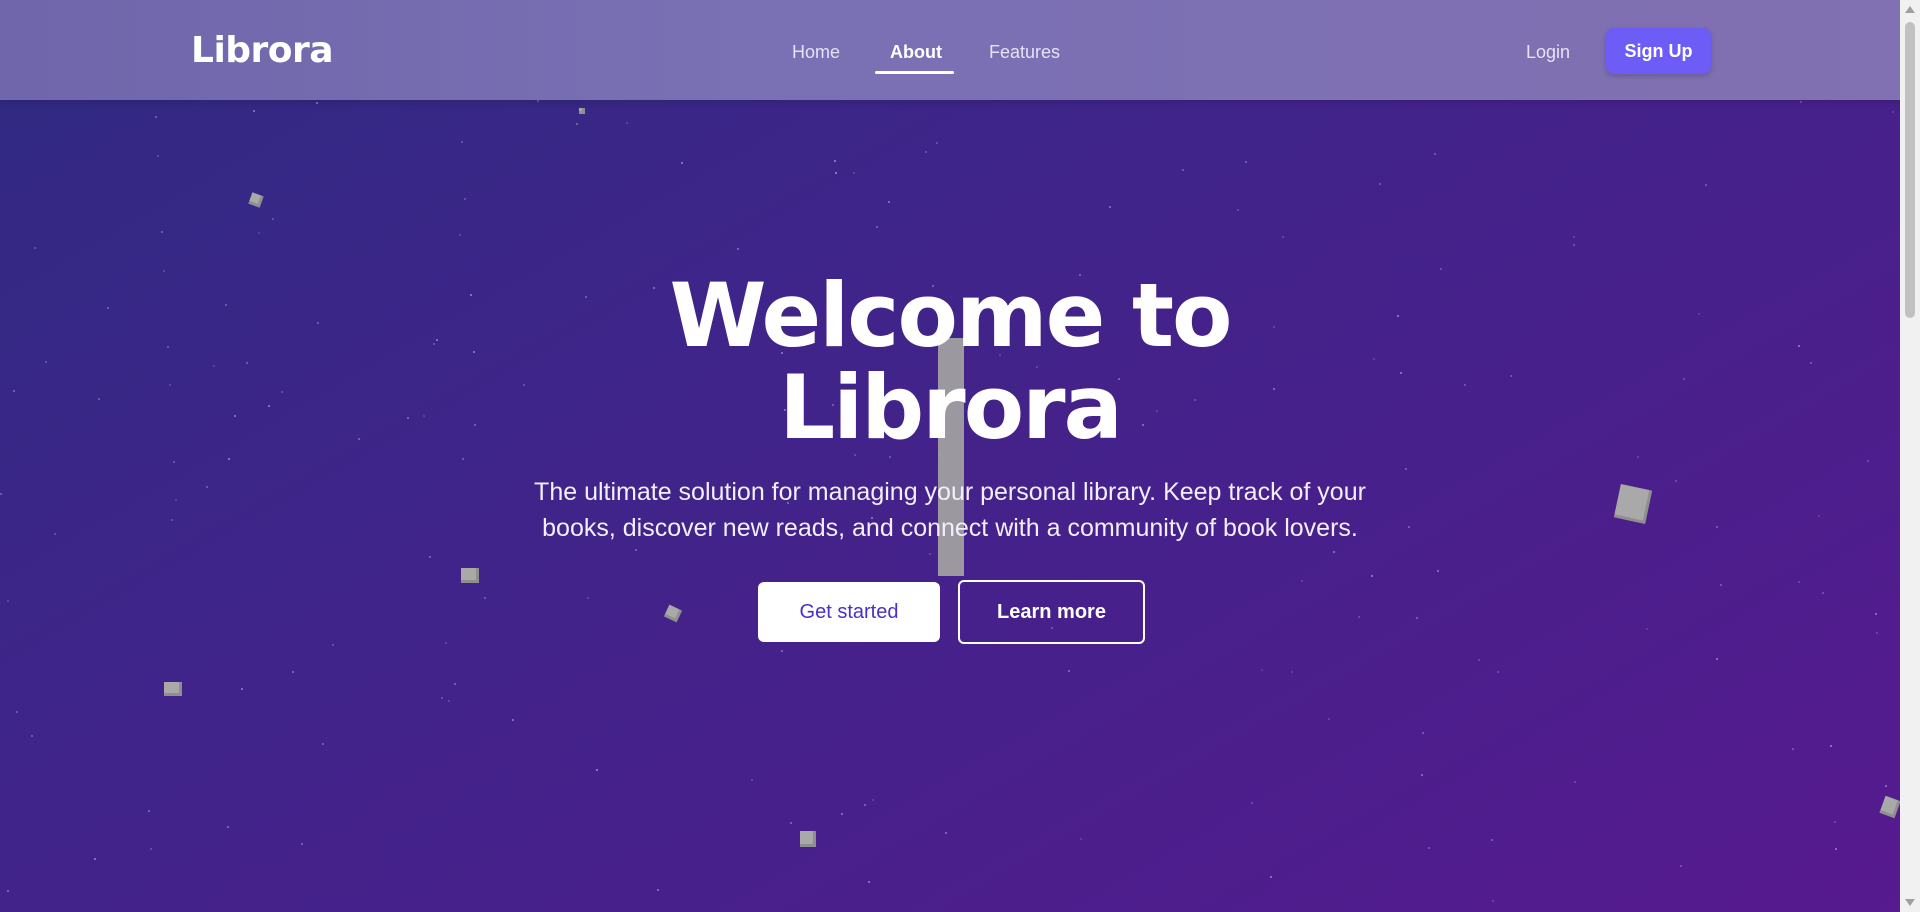  Describe the element at coordinates (1051, 612) in the screenshot. I see `learn-more-button: Learn more` at that location.